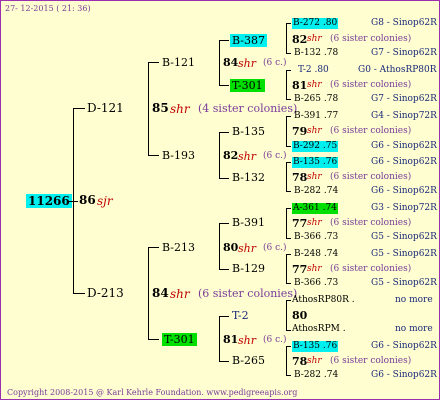 The height and width of the screenshot is (400, 440). Describe the element at coordinates (248, 222) in the screenshot. I see `great-grandparent-id: B-391` at that location.